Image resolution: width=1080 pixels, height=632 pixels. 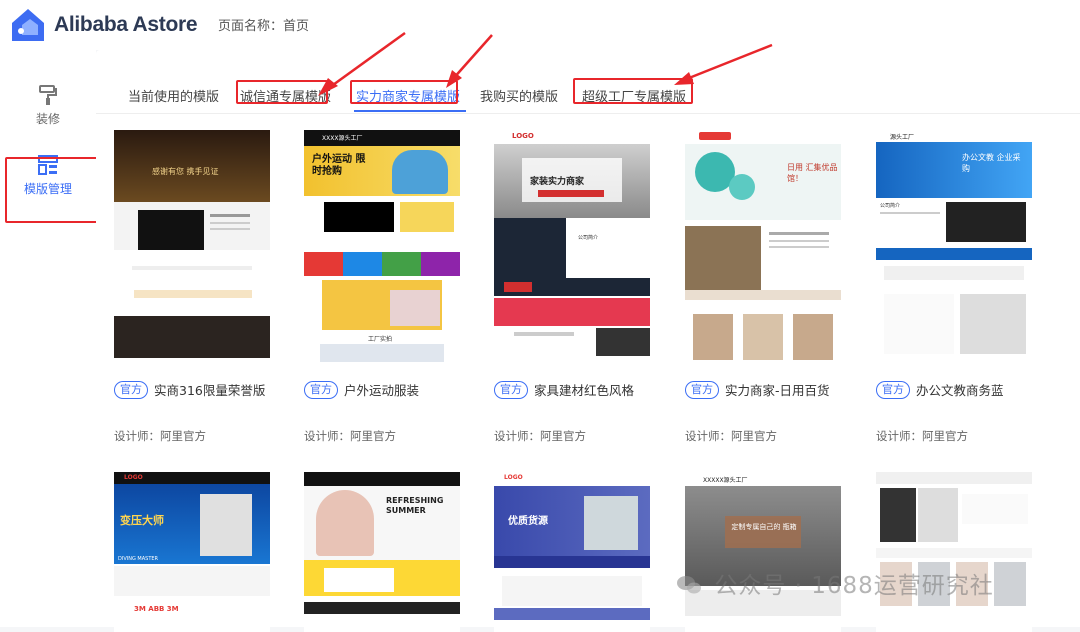 I want to click on thumbnail-headline: 日用 汇集优品馆！, so click(x=812, y=173).